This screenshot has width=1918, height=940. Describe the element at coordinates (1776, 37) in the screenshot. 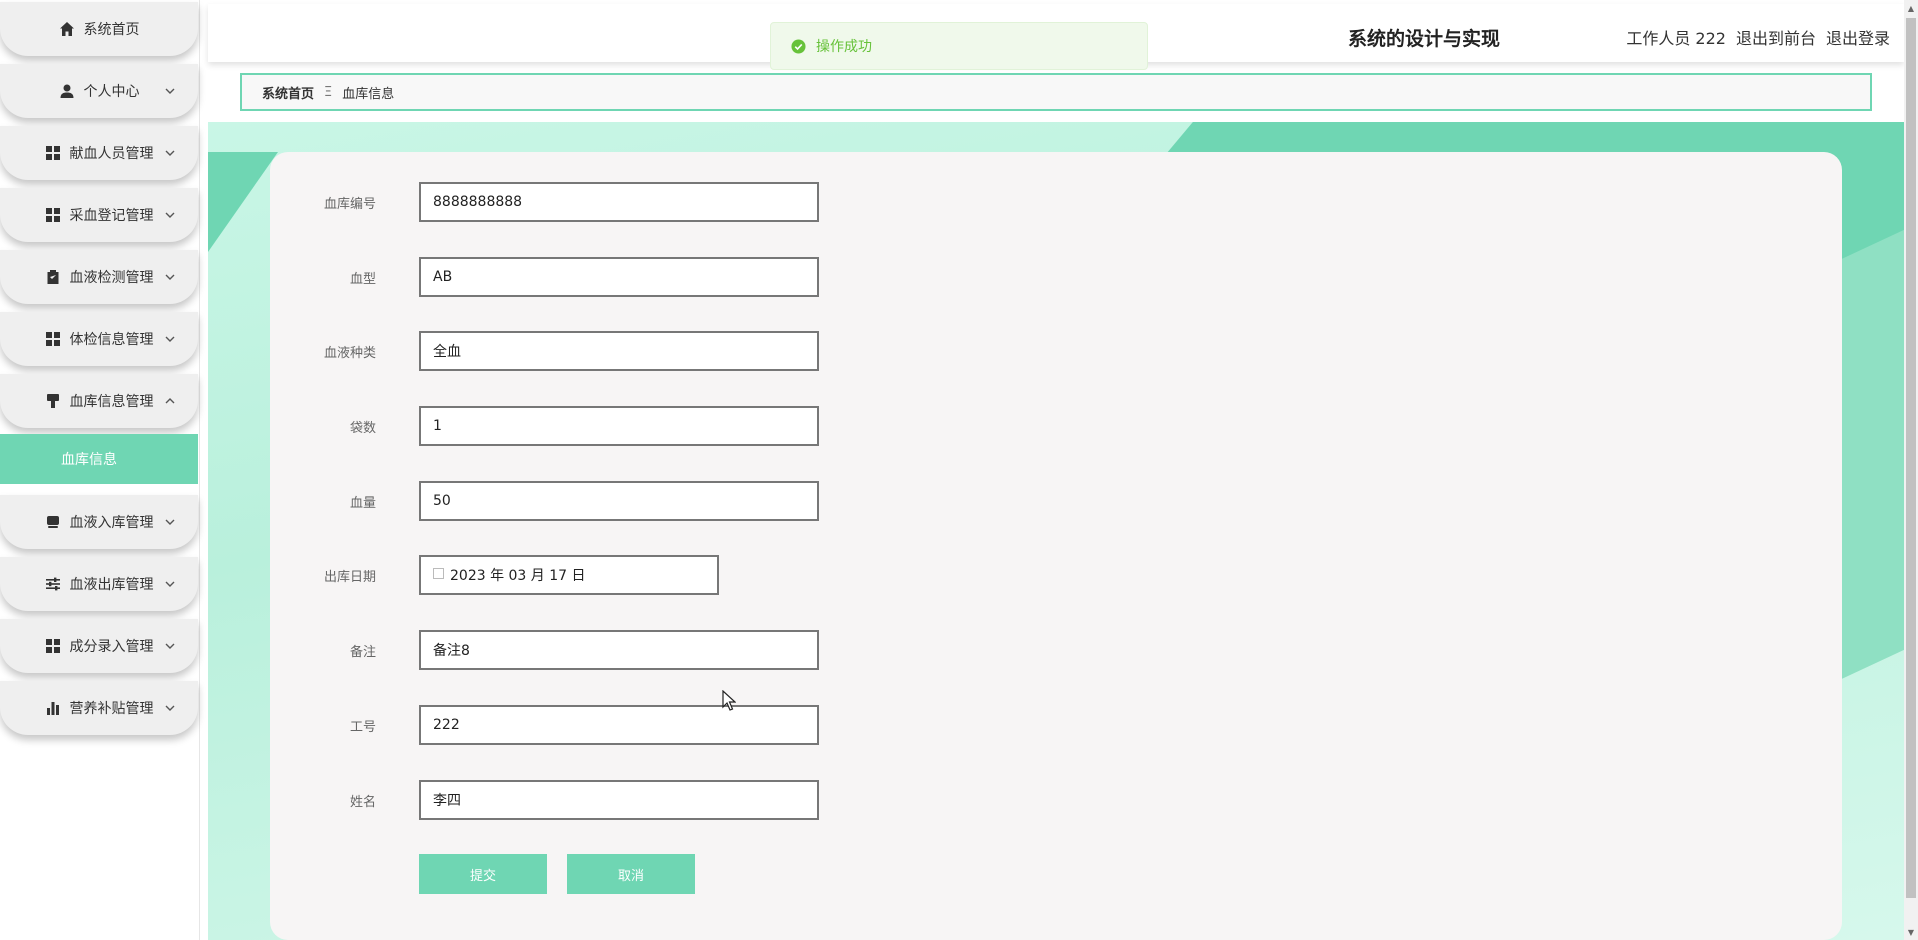

I see `exit-to-front-link: 退出到前台` at that location.